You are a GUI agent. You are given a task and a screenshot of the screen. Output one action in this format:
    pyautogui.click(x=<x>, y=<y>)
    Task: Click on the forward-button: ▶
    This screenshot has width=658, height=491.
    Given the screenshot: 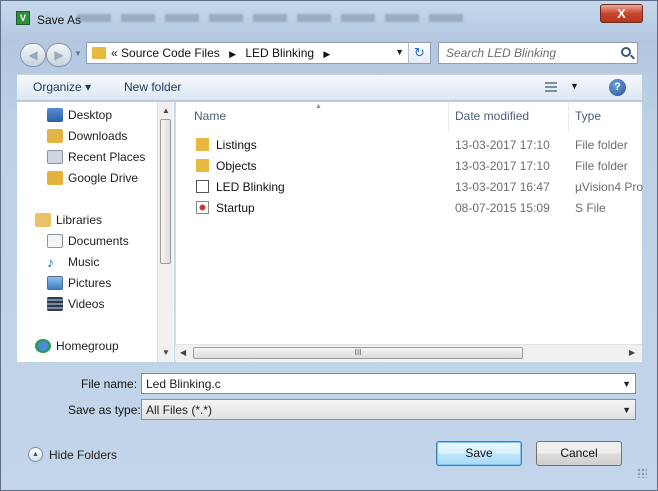 What is the action you would take?
    pyautogui.click(x=59, y=55)
    